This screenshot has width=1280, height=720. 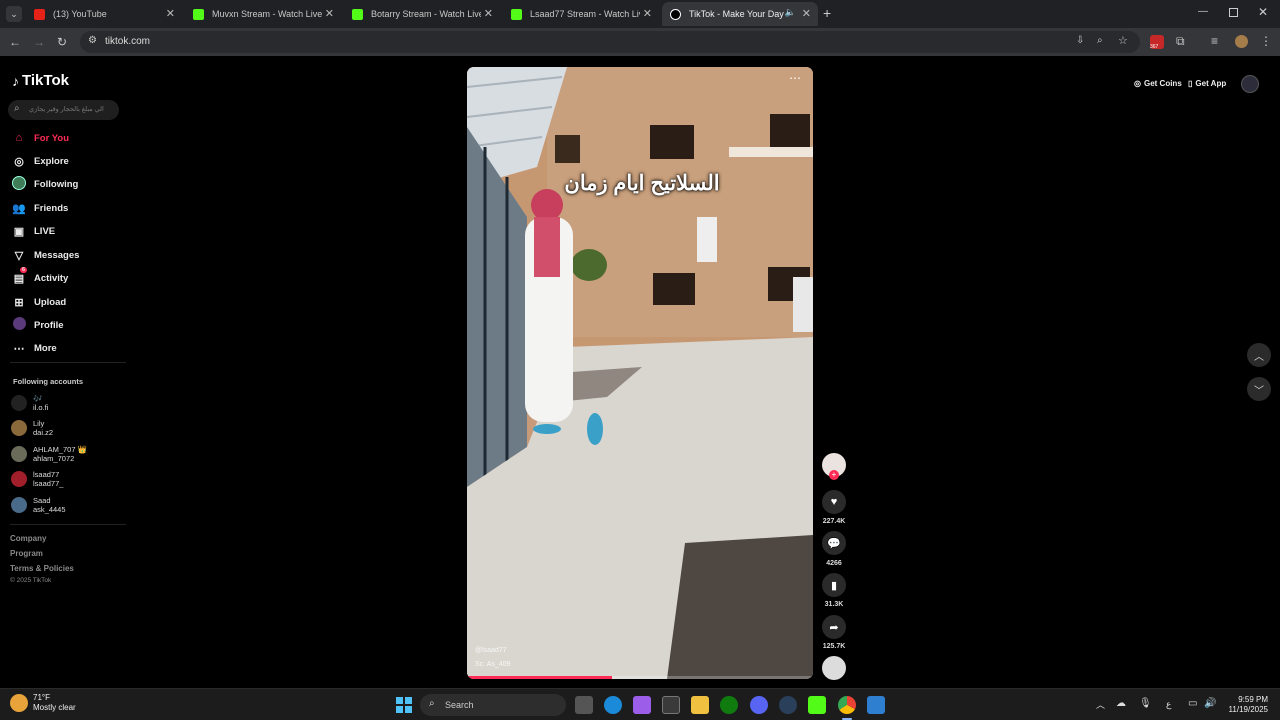 What do you see at coordinates (827, 13) in the screenshot?
I see `new-tab-button: +` at bounding box center [827, 13].